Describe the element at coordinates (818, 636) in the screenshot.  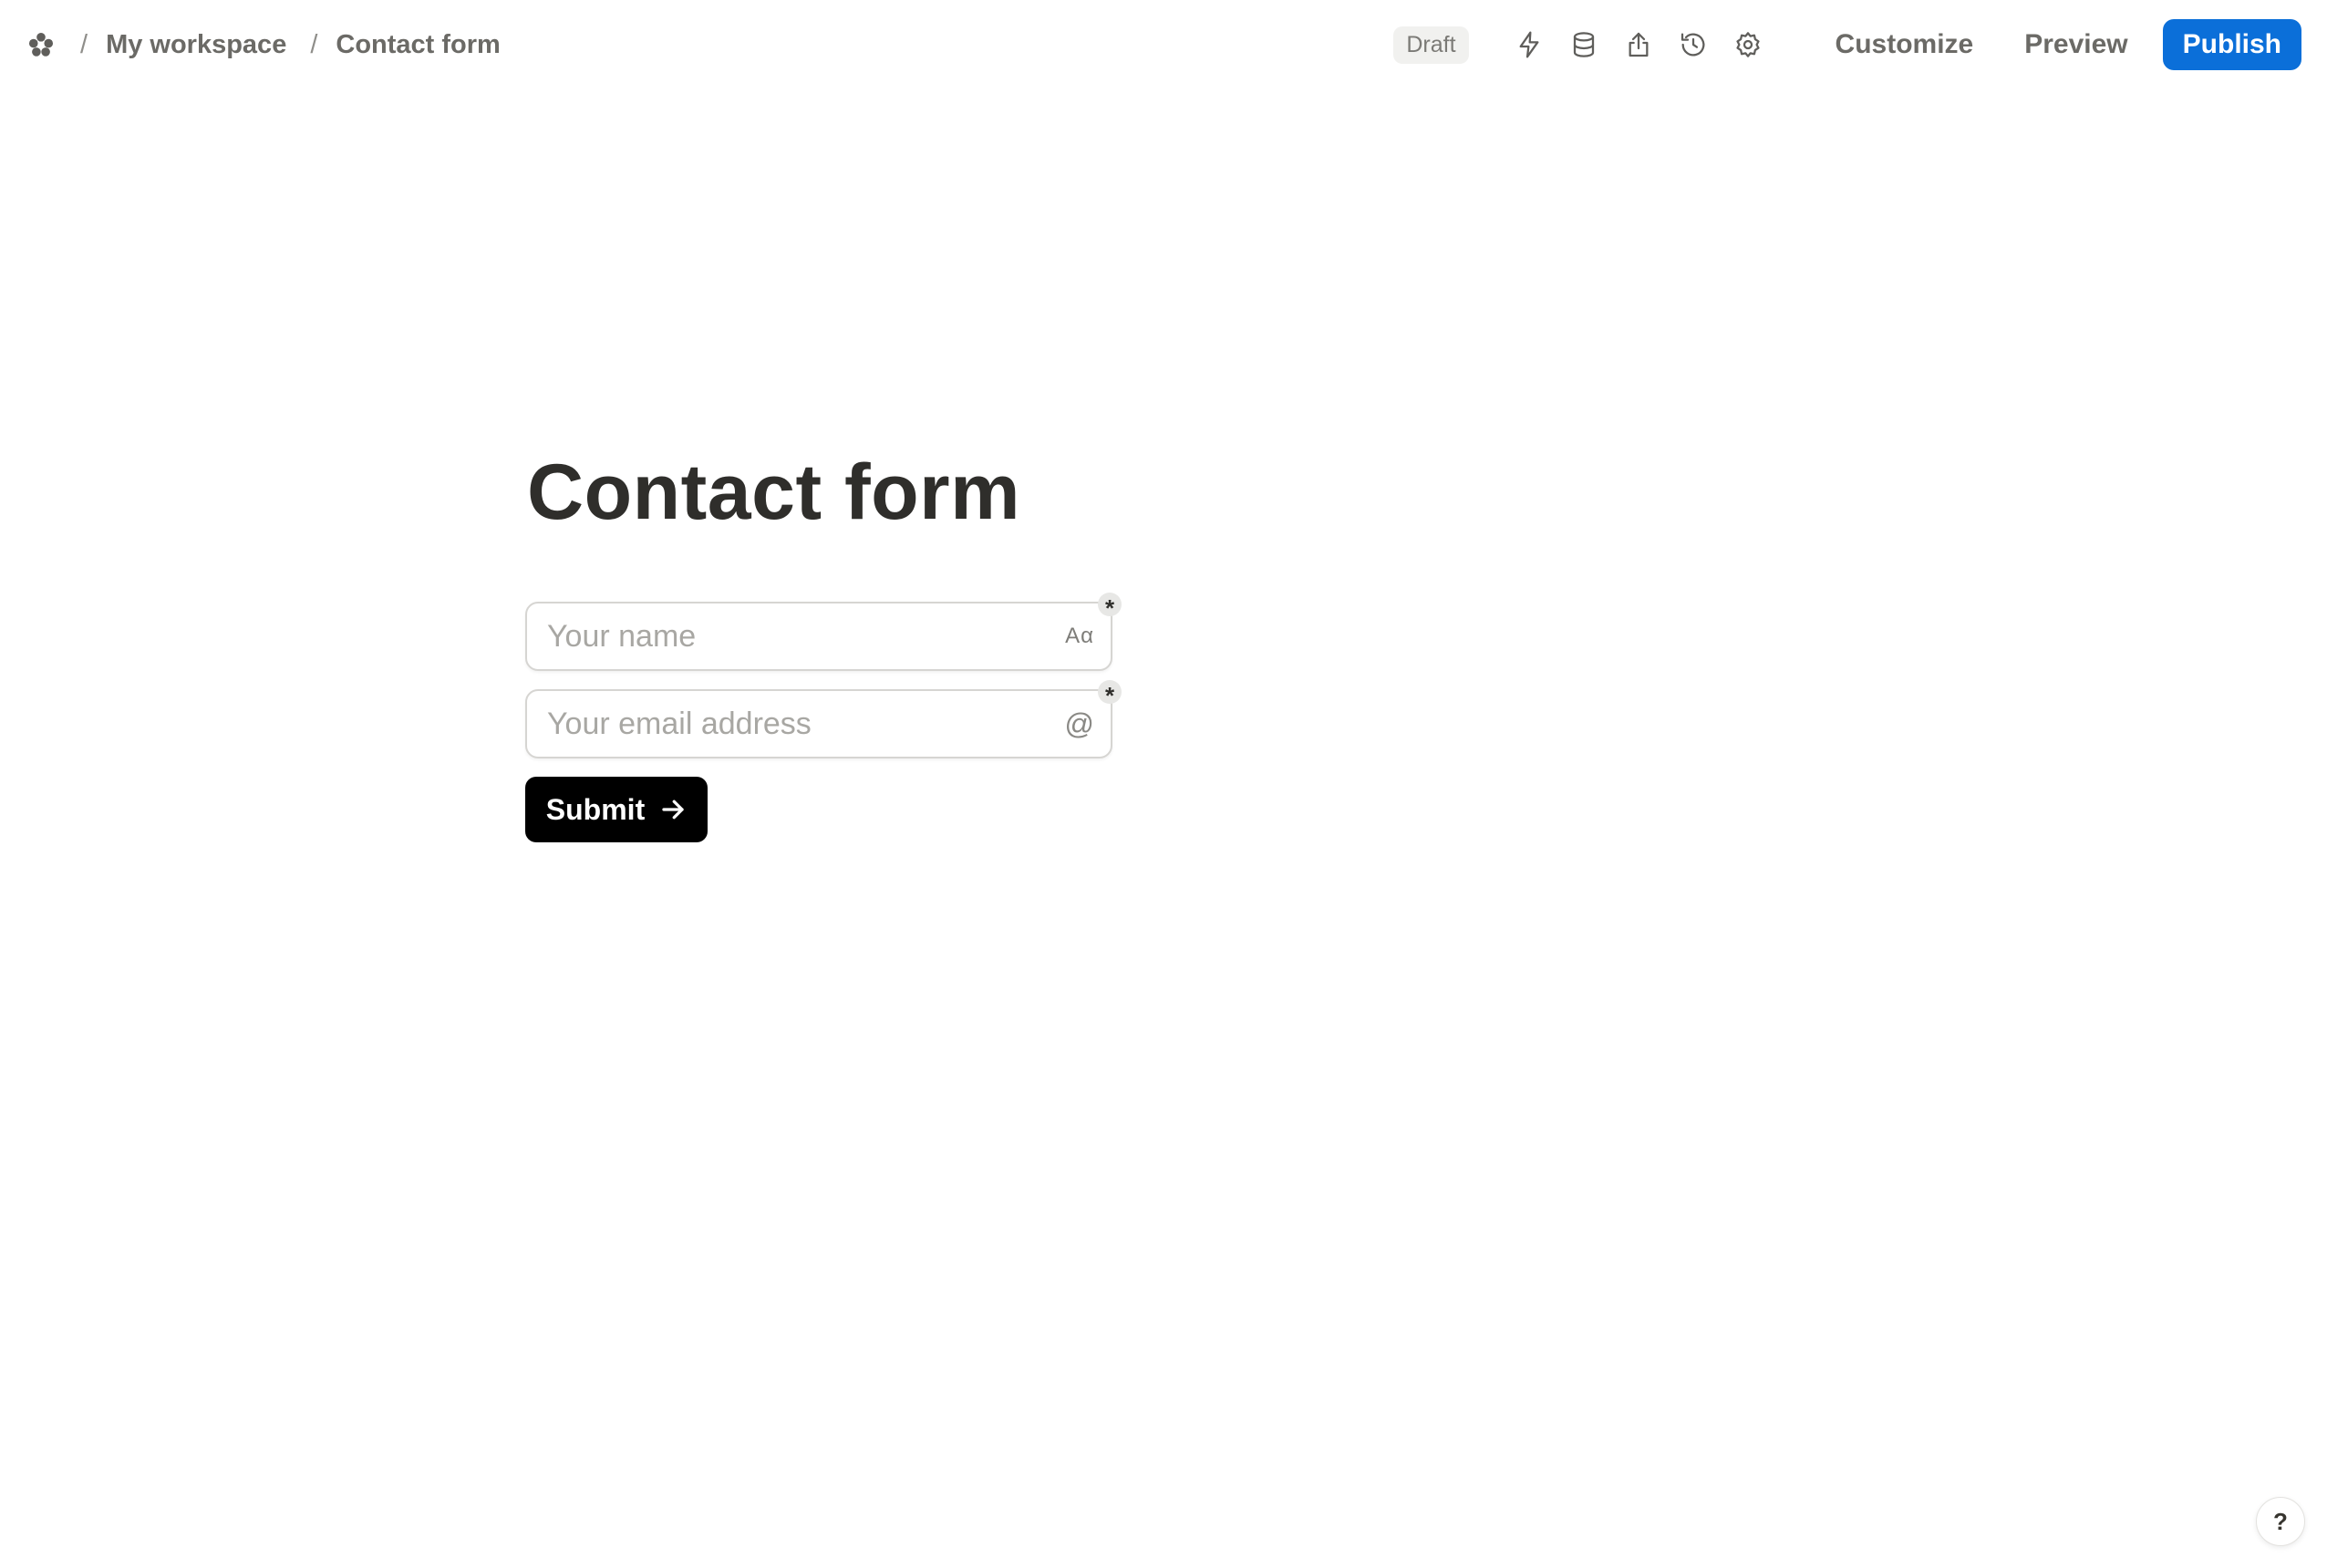
I see `name-input` at that location.